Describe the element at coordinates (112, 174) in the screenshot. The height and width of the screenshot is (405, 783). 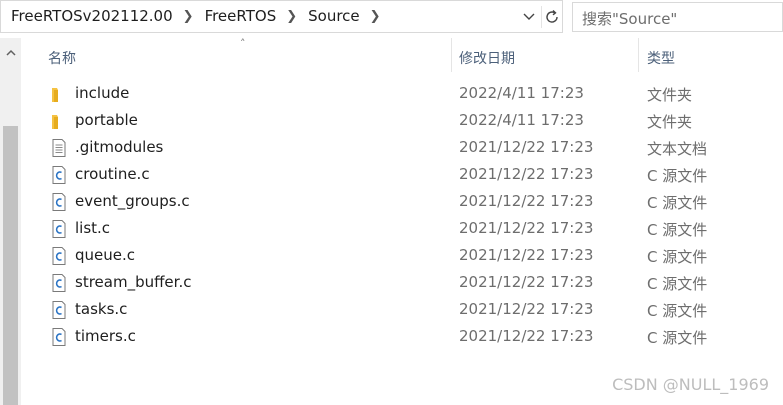
I see `file-name: croutine.c` at that location.